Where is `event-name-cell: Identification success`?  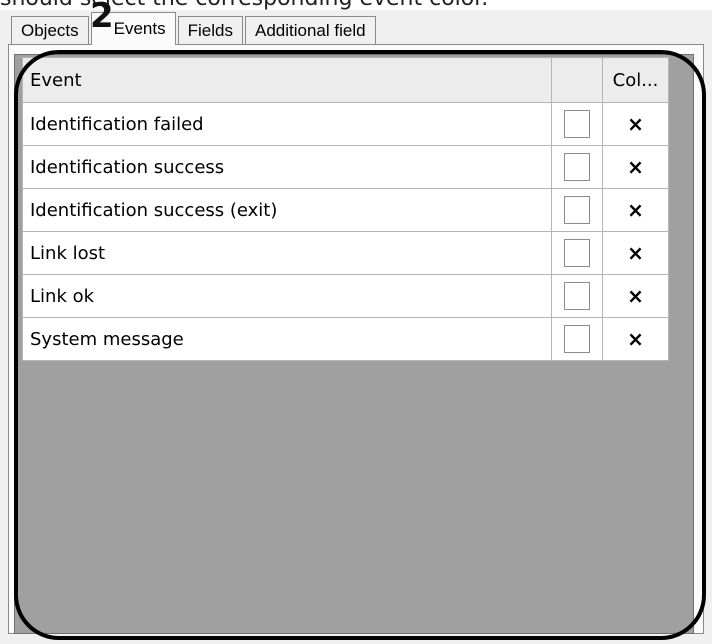 event-name-cell: Identification success is located at coordinates (287, 167).